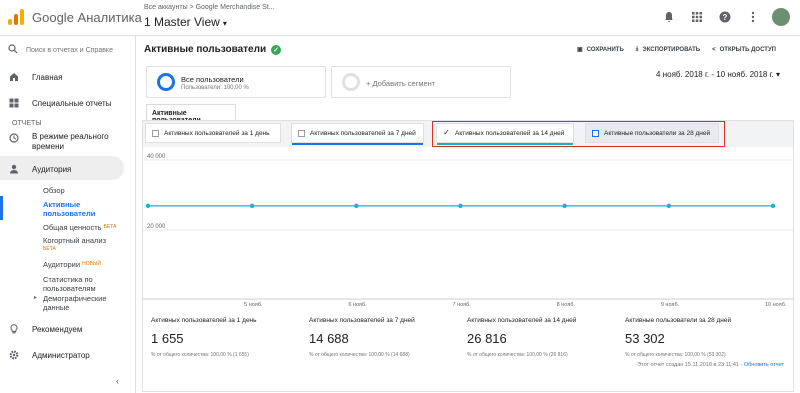 The image size is (800, 393). What do you see at coordinates (669, 17) in the screenshot?
I see `bell-icon` at bounding box center [669, 17].